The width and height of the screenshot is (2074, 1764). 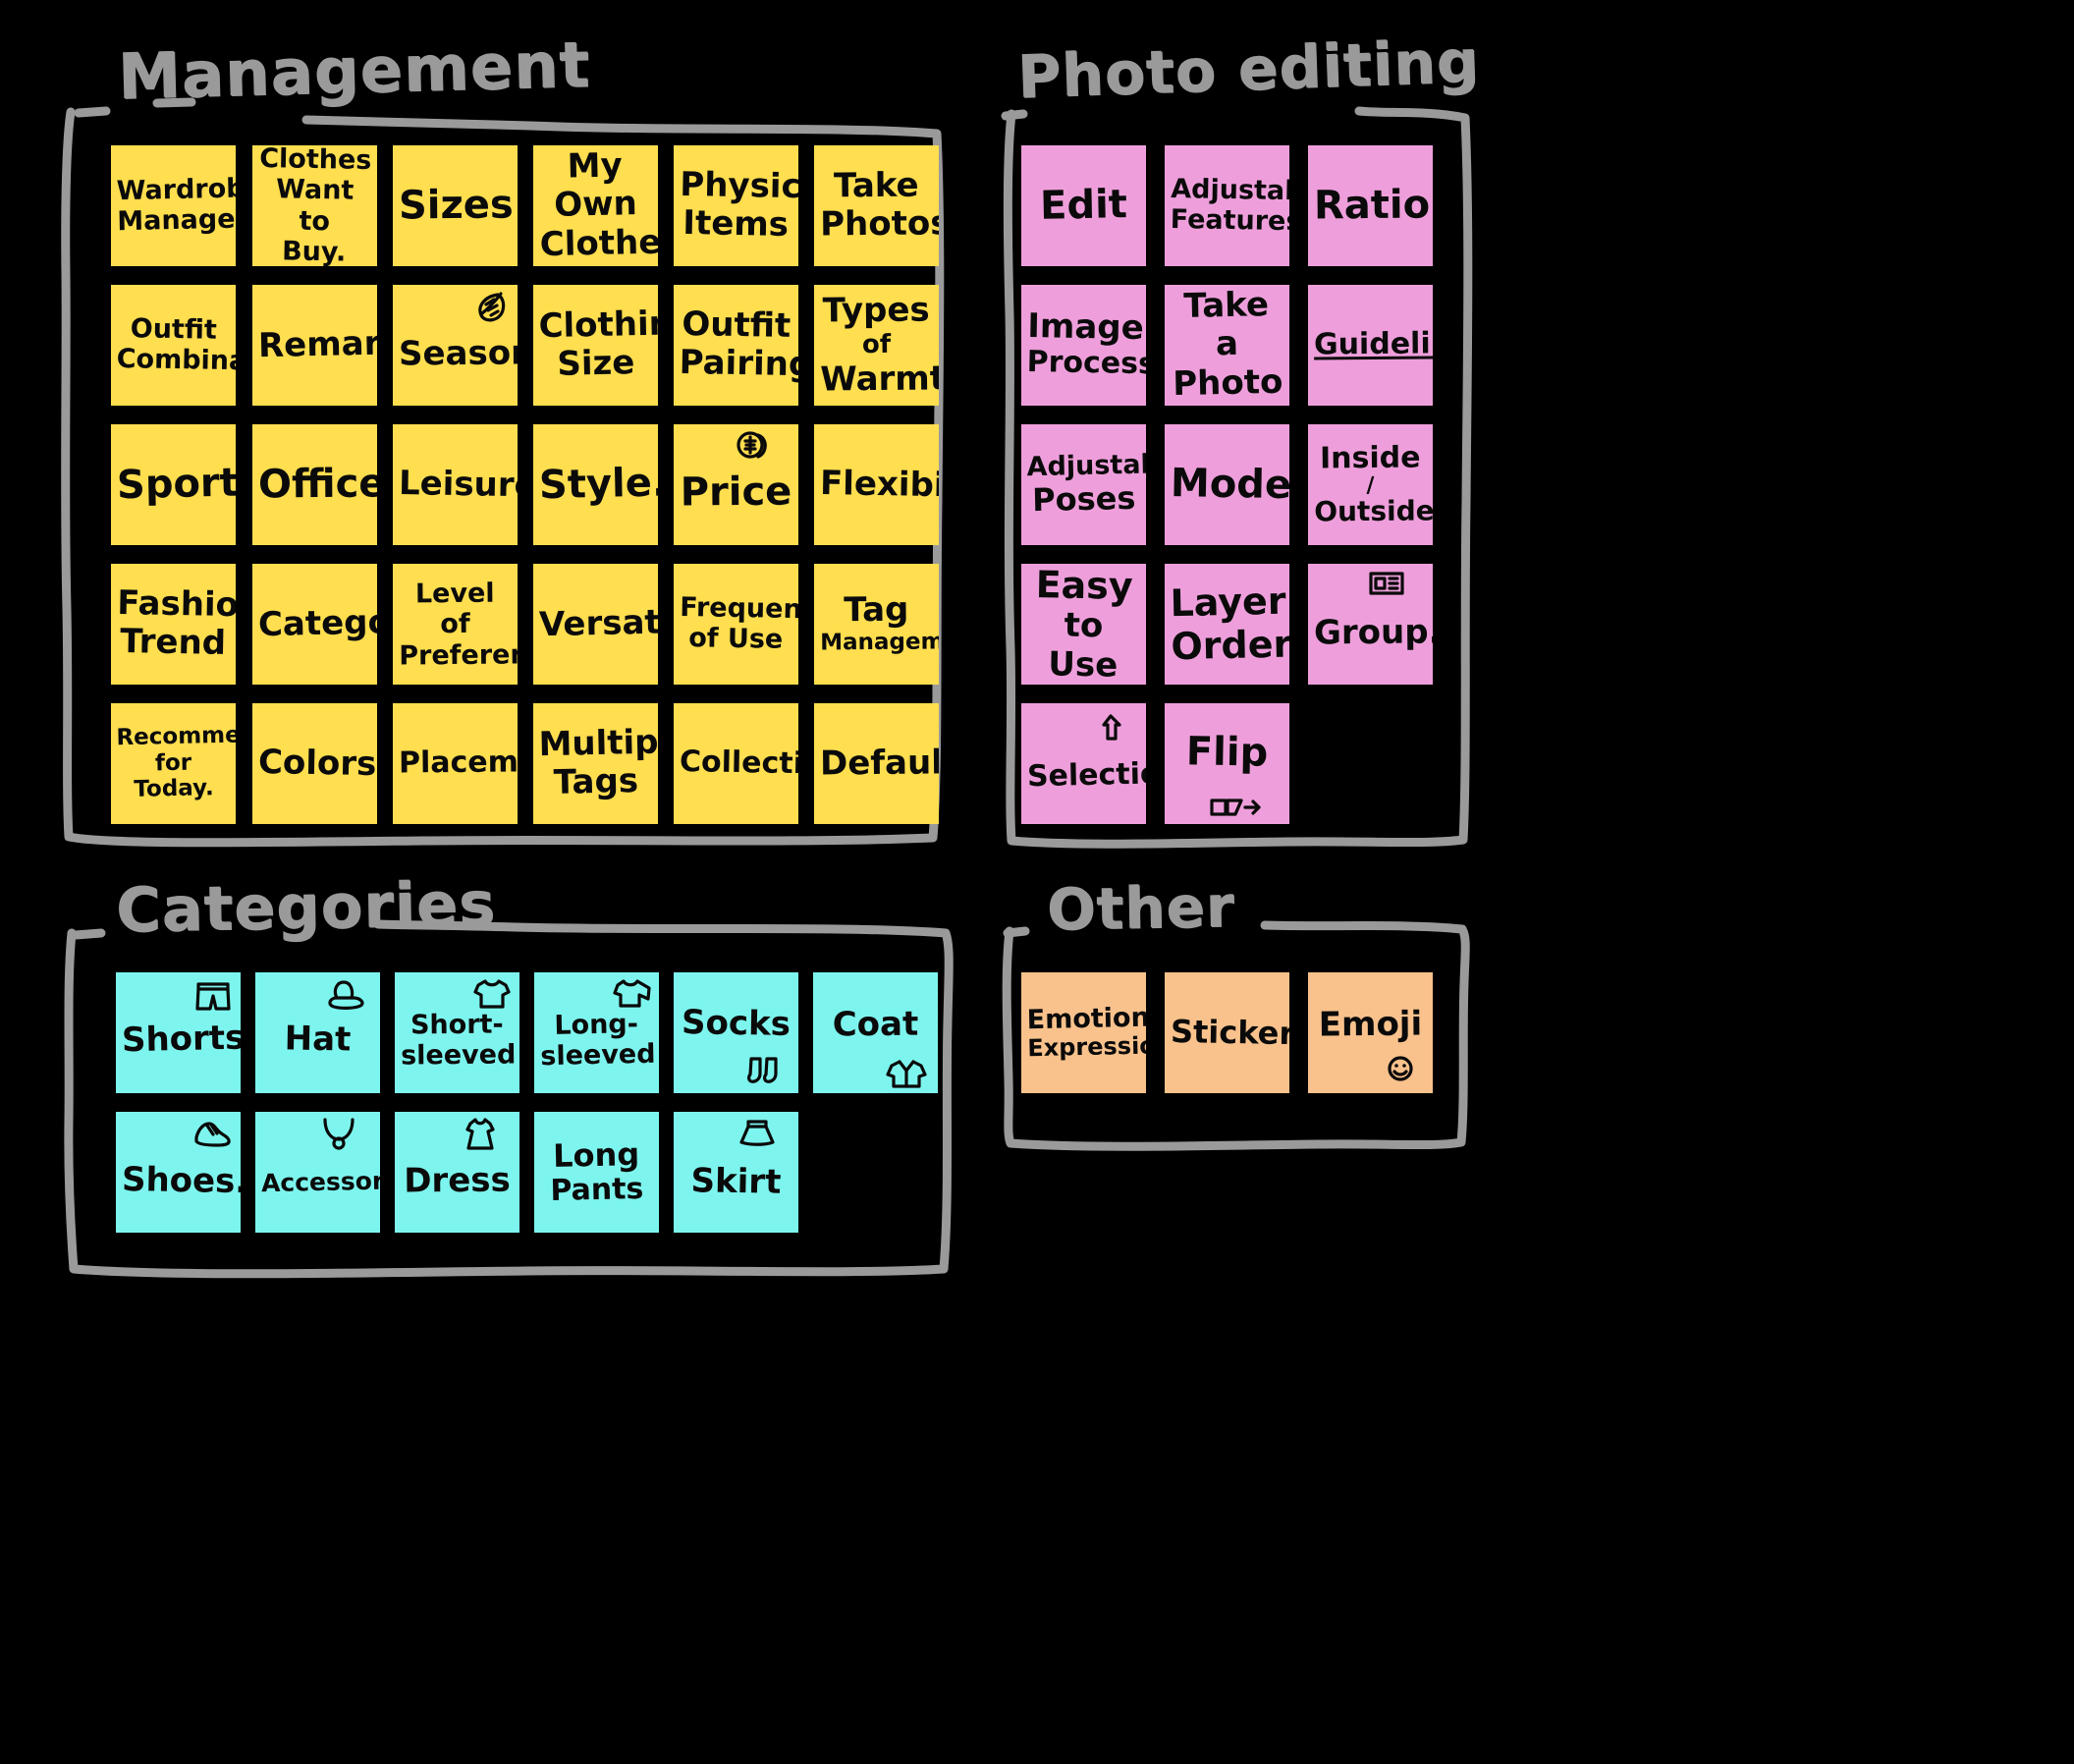 I want to click on note-text: Versatility, so click(x=598, y=622).